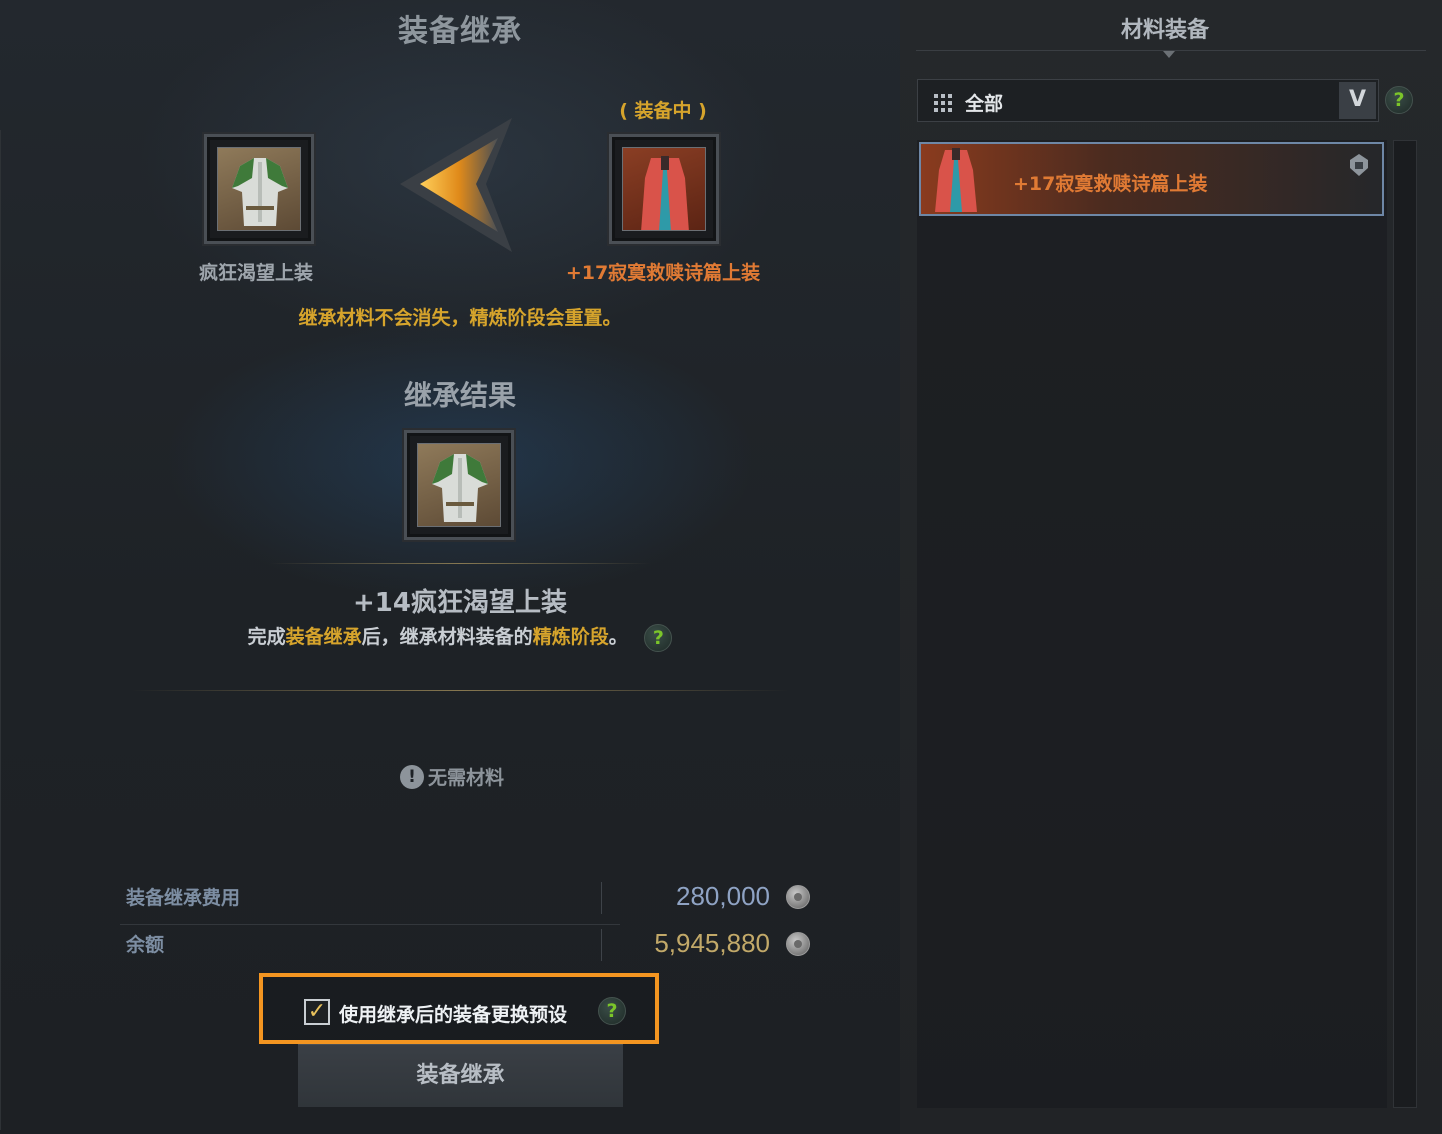  I want to click on cost-row-line, so click(370, 924).